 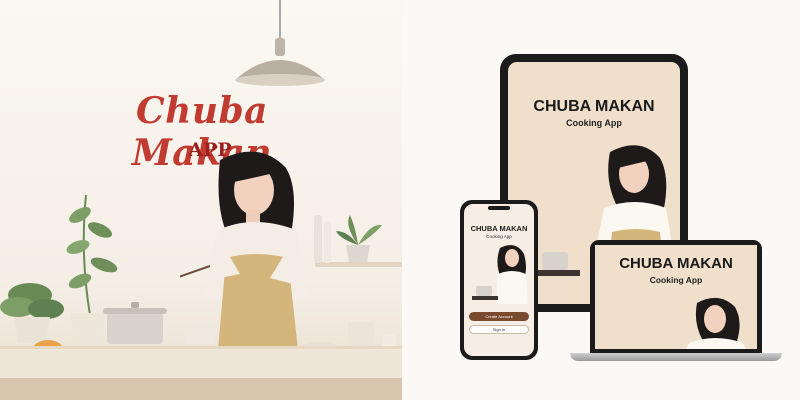 What do you see at coordinates (280, 43) in the screenshot?
I see `pendant-lamp-icon` at bounding box center [280, 43].